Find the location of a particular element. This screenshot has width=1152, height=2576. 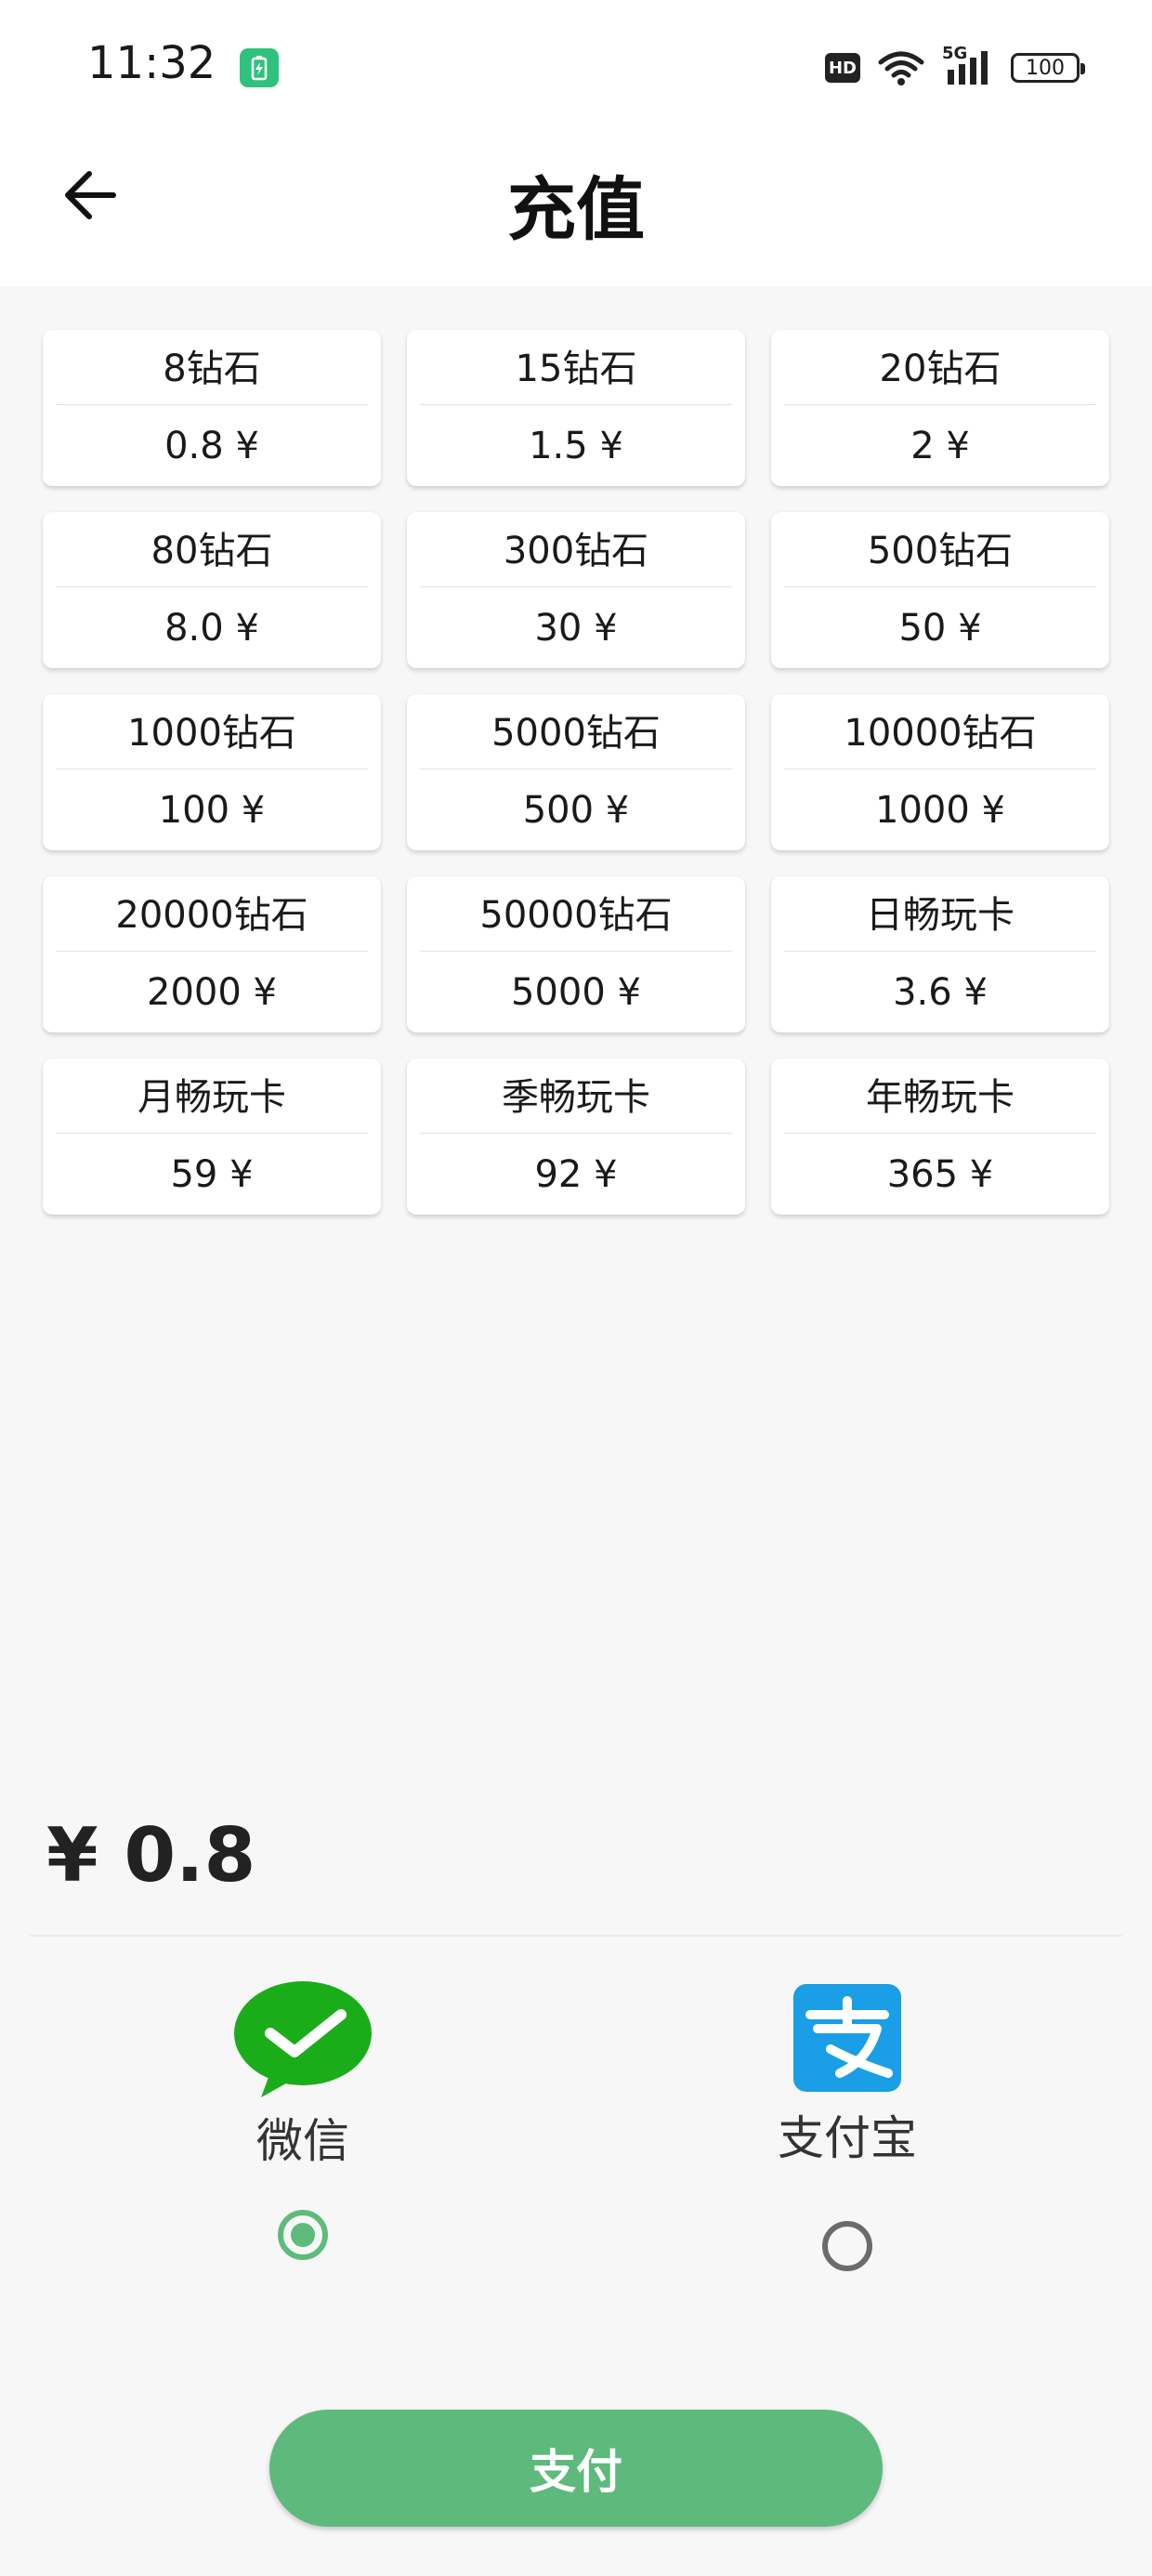

payment-option-alipay: 支付宝 is located at coordinates (847, 2073).